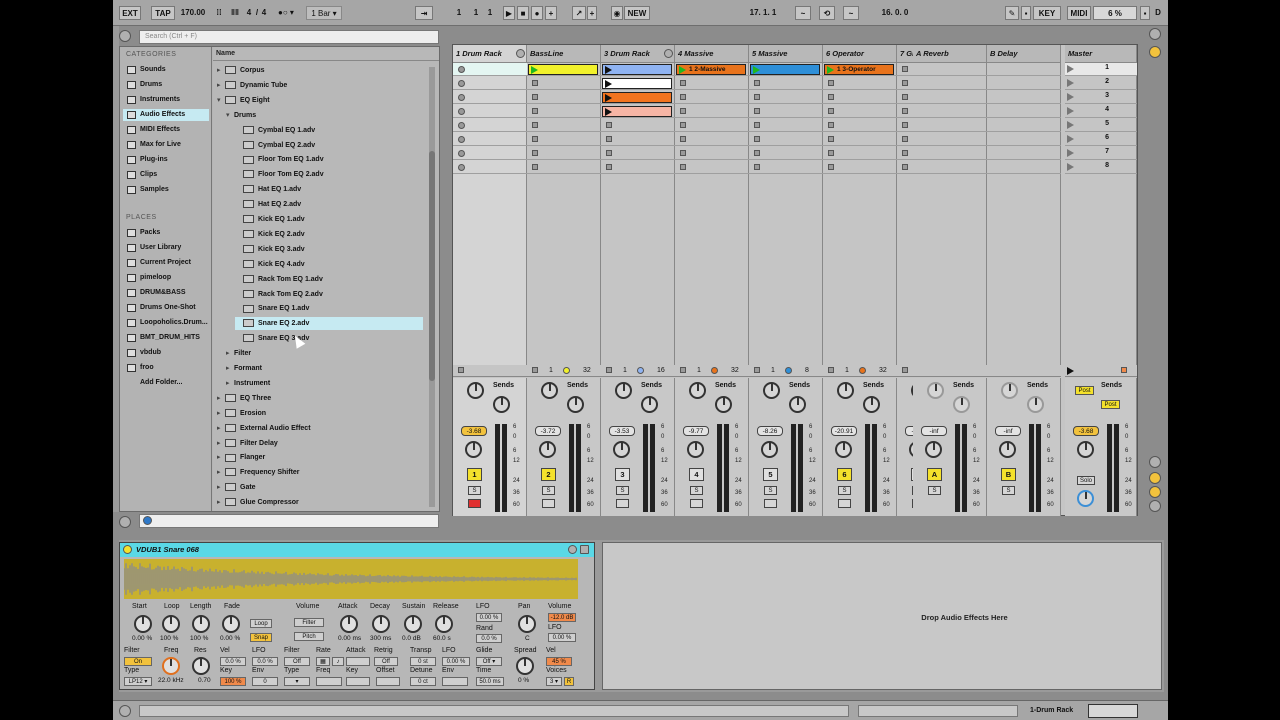 The width and height of the screenshot is (1280, 720). I want to click on file-item: ▸ Corpus, so click(320, 70).